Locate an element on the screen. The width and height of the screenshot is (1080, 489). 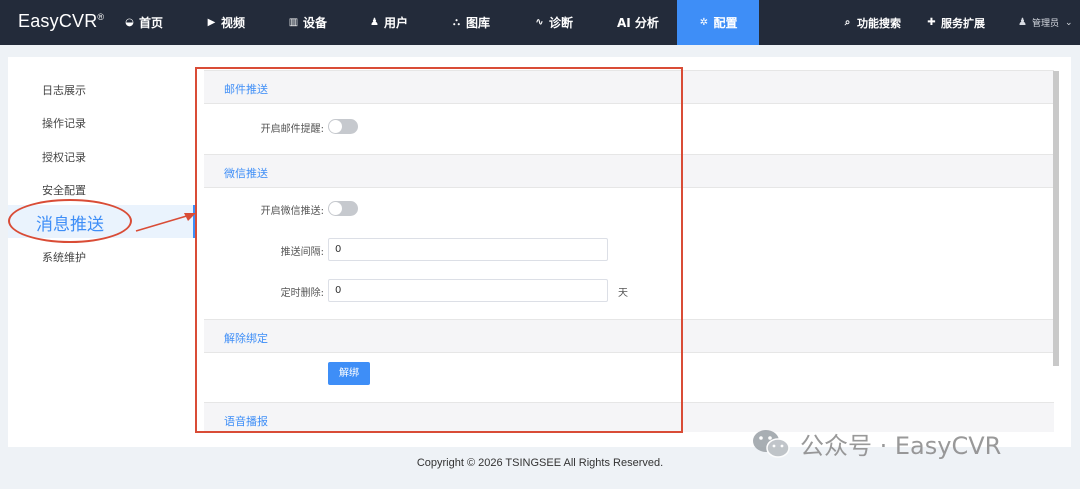
nav-label: 配置 is located at coordinates (725, 23).